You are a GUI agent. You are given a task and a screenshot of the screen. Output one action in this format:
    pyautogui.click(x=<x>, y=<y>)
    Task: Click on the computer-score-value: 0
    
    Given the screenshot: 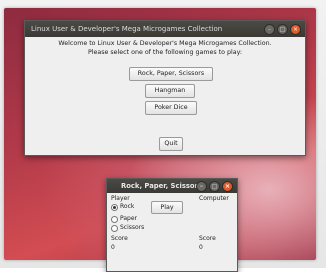 What is the action you would take?
    pyautogui.click(x=201, y=247)
    